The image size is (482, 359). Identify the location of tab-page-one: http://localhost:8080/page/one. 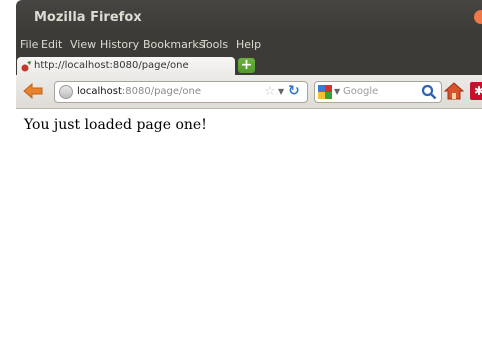
(126, 66).